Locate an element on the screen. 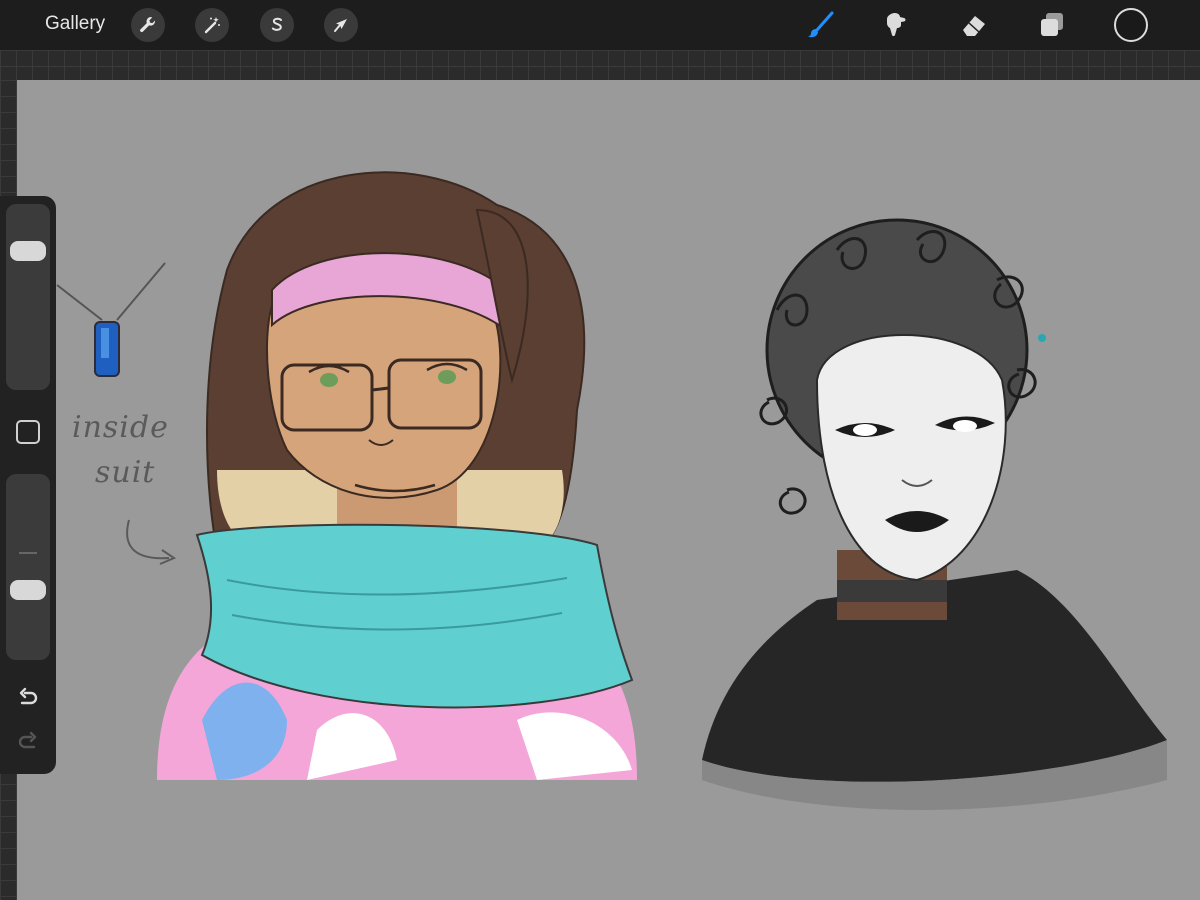 This screenshot has width=1200, height=900. adjustments-button is located at coordinates (212, 25).